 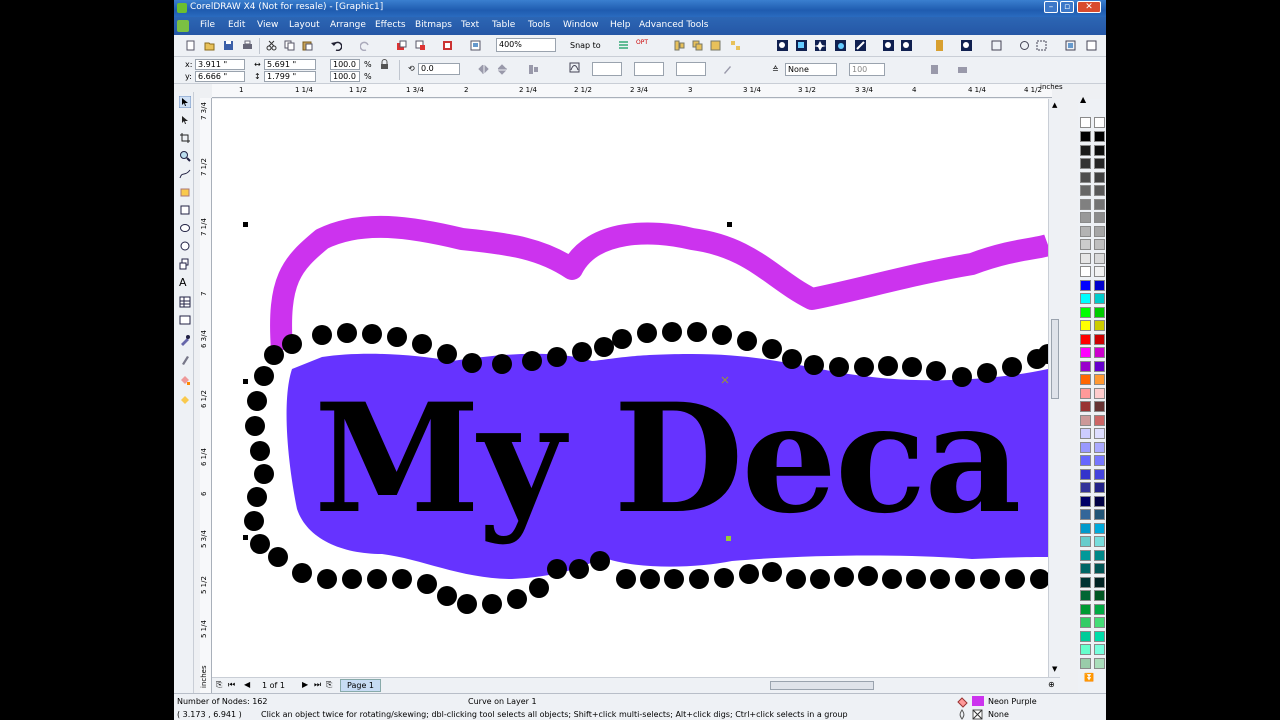 What do you see at coordinates (1083, 99) in the screenshot?
I see `palette-scroll-up-icon: ▲` at bounding box center [1083, 99].